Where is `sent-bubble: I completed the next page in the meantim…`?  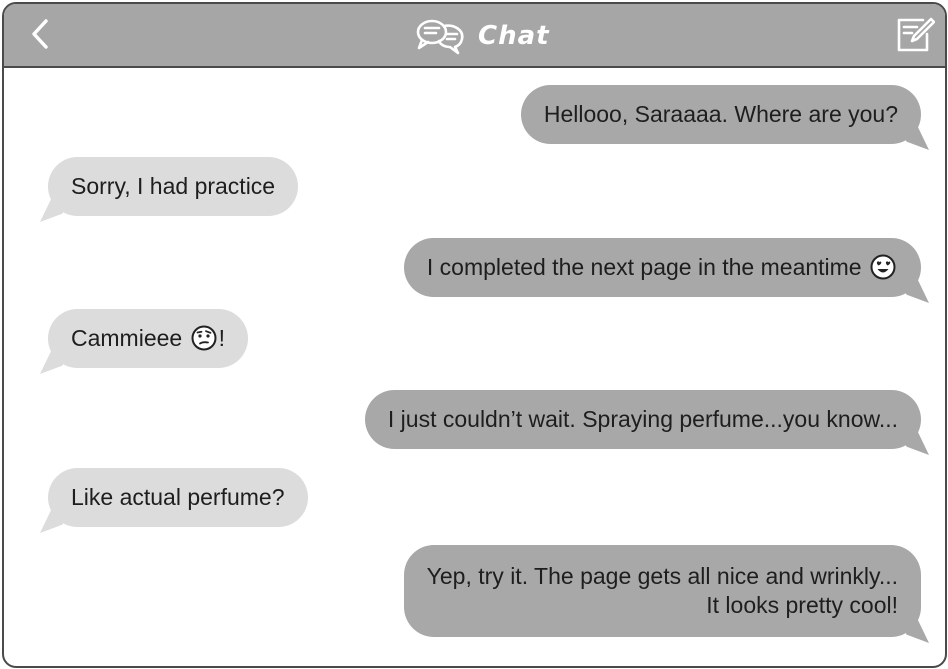 sent-bubble: I completed the next page in the meantim… is located at coordinates (662, 267).